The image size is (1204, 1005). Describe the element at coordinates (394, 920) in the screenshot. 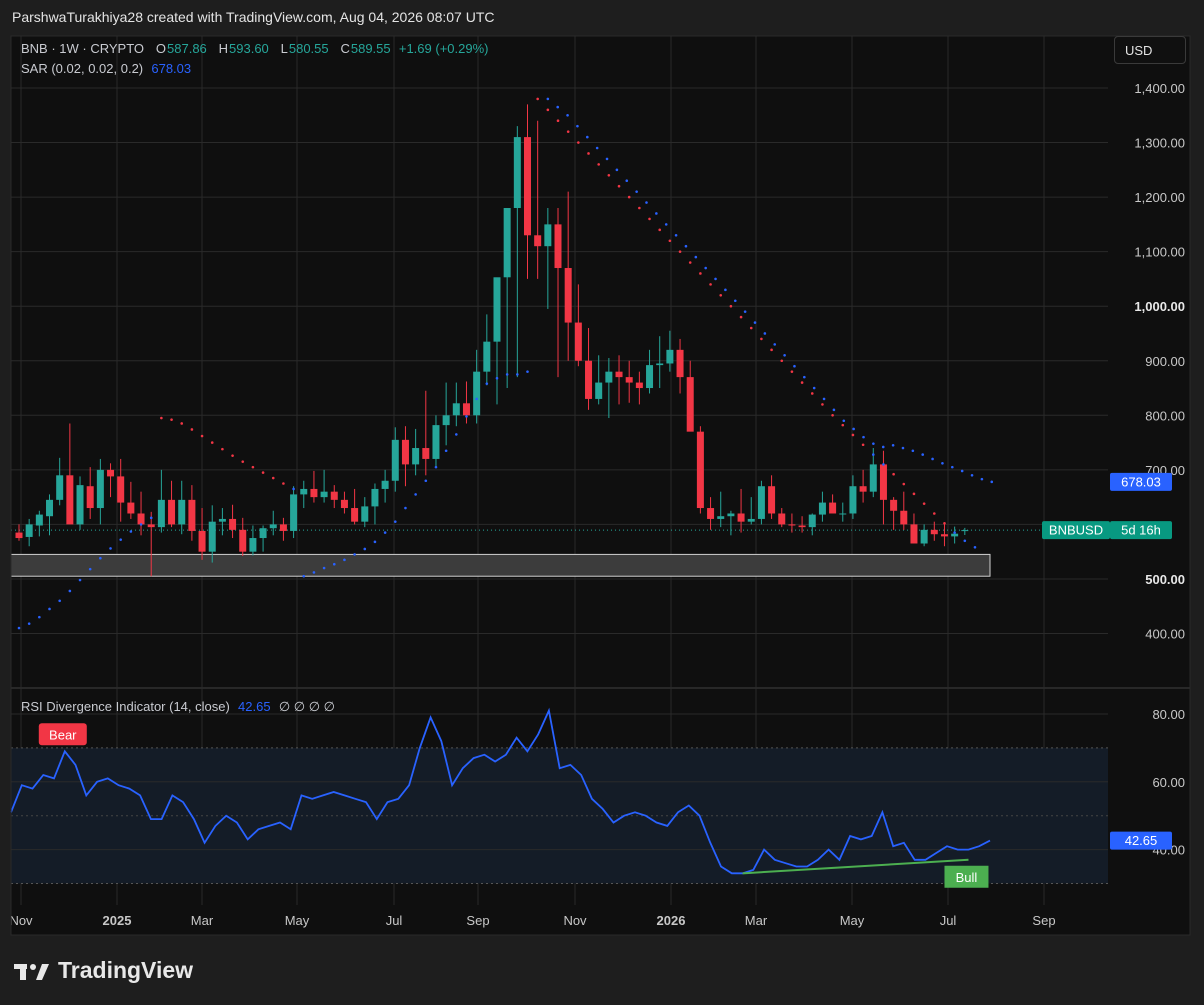

I see `x-tick-label: Jul` at that location.